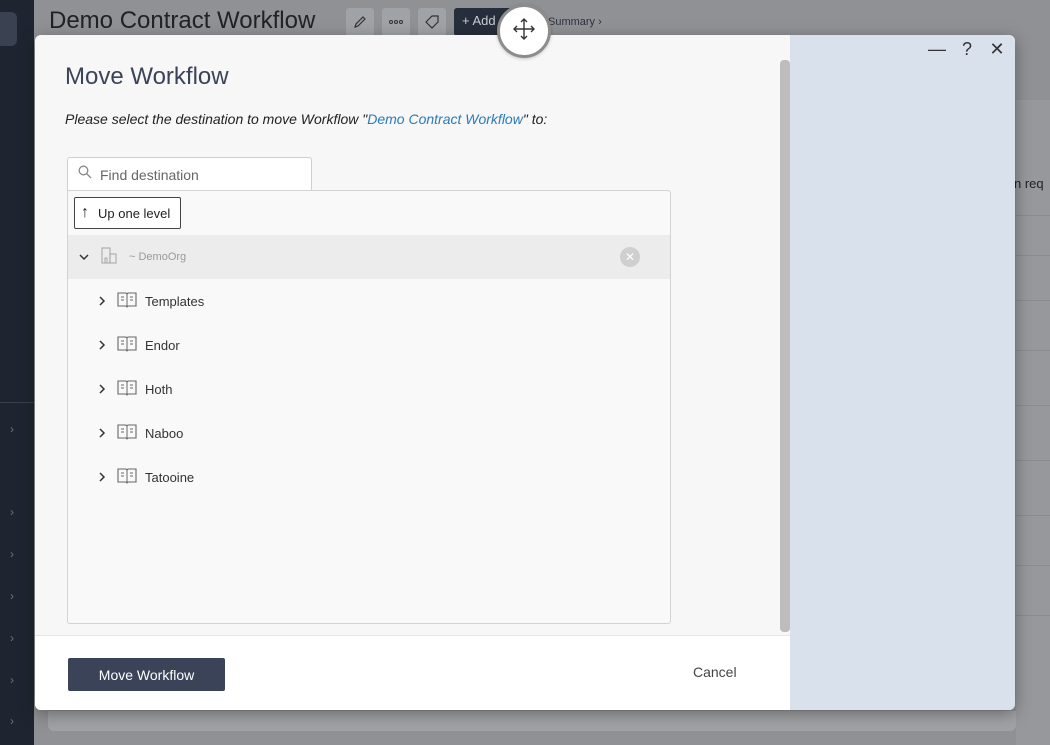 The image size is (1050, 745). I want to click on tree-item-label: Naboo, so click(164, 433).